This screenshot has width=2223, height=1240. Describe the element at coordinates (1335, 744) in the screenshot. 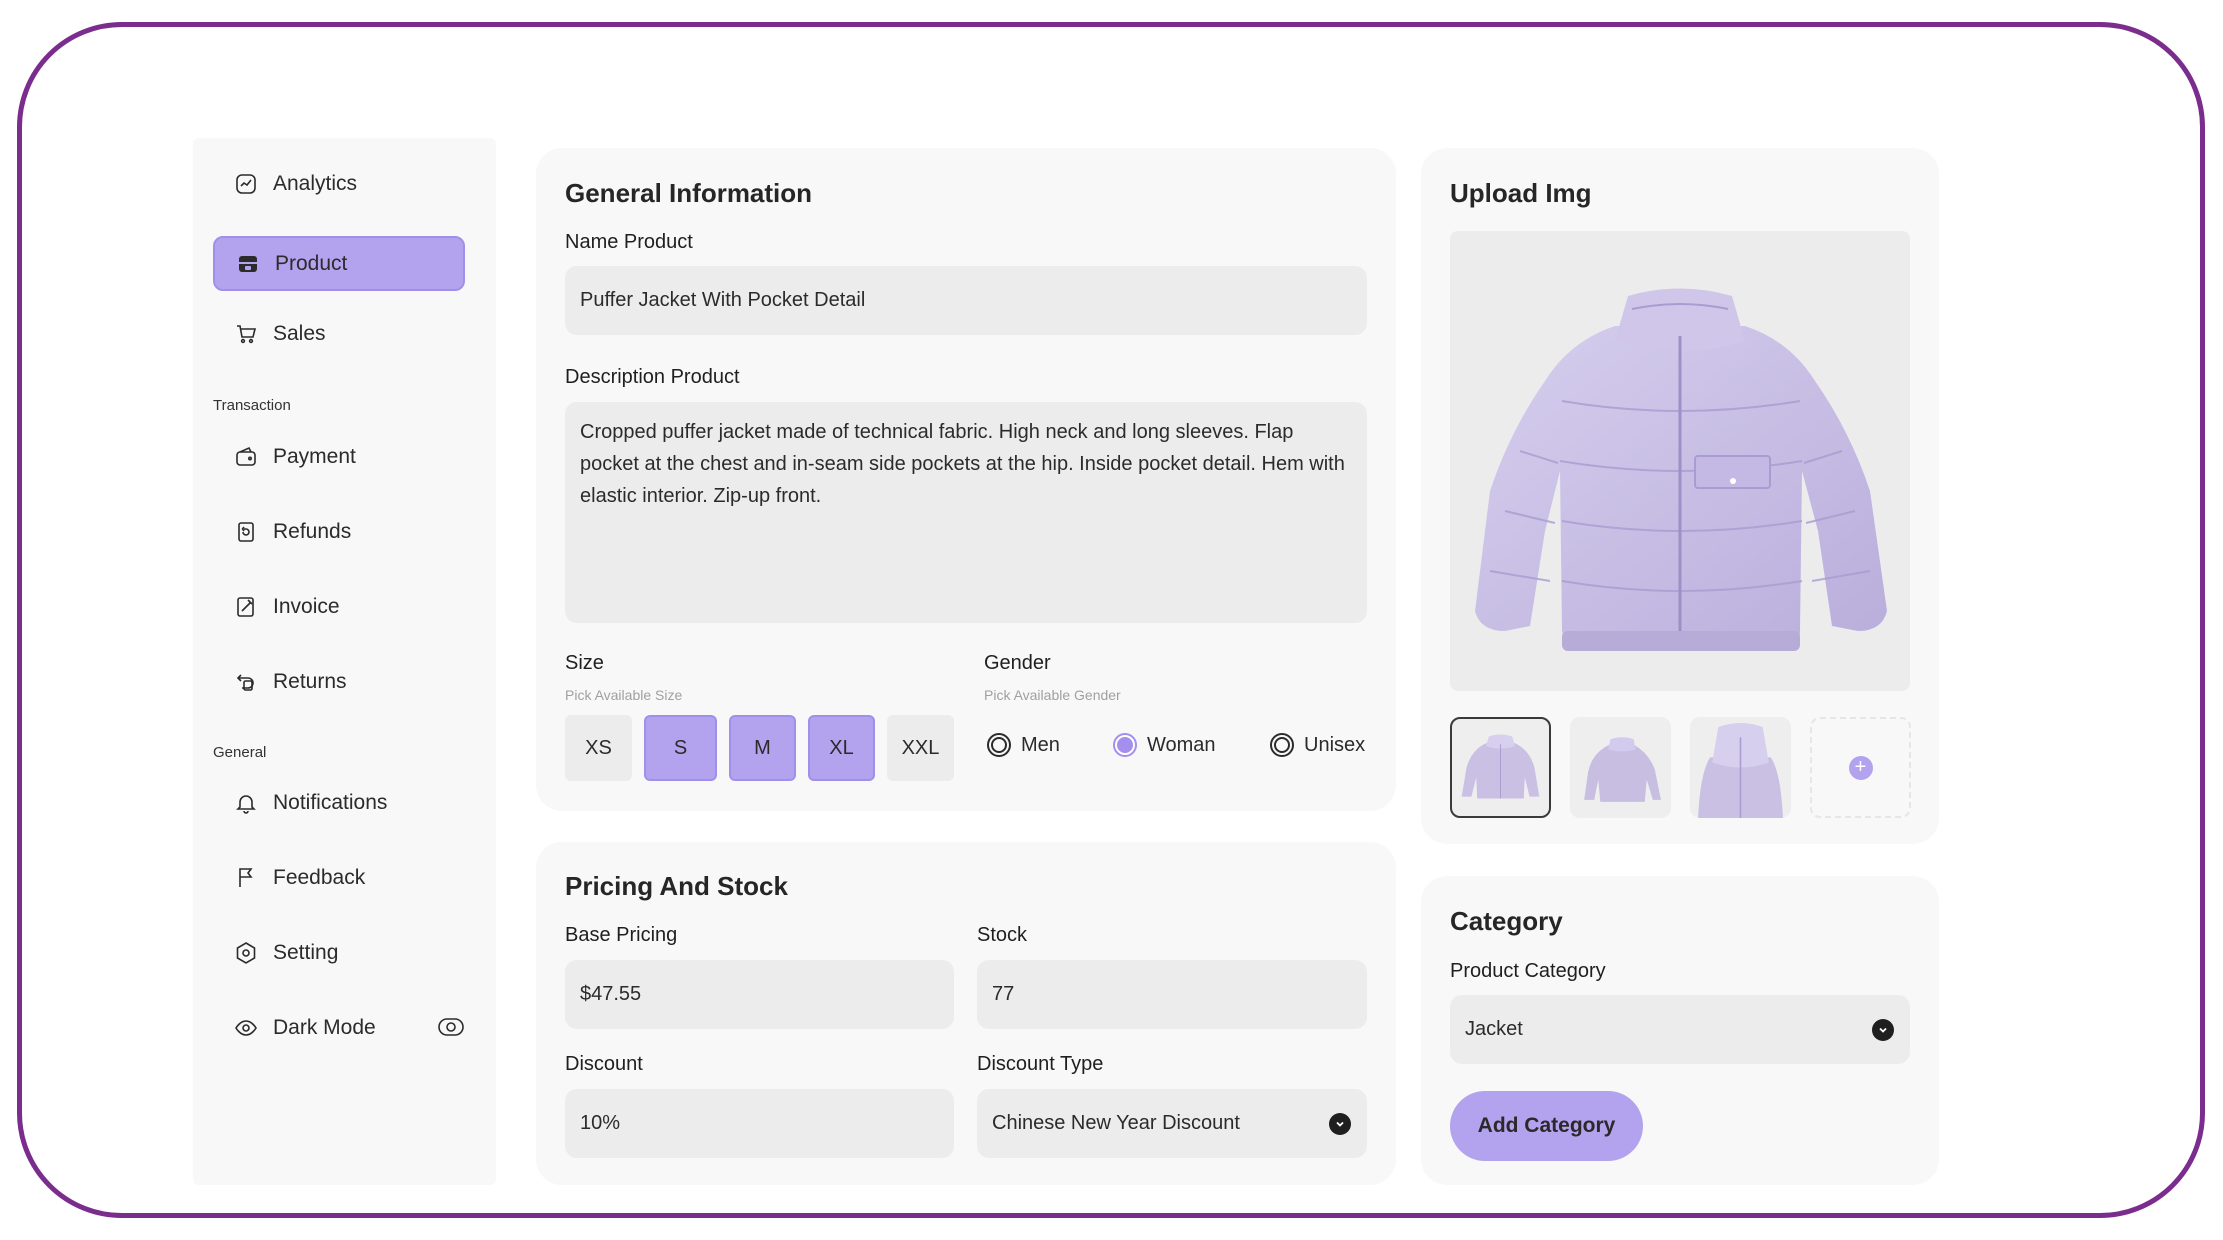

I see `gender-option-label: Unisex` at that location.